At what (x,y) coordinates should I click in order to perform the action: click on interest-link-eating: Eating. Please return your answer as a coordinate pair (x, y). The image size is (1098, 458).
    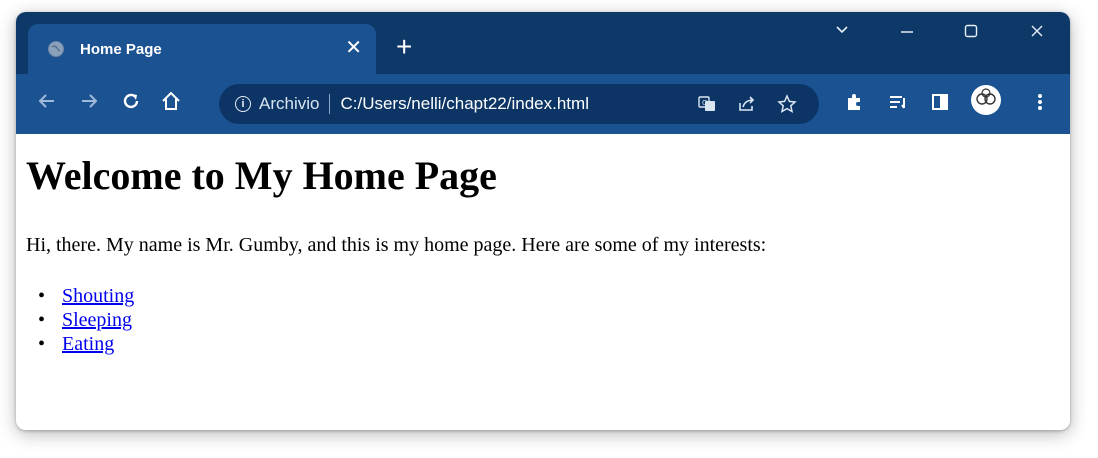
    Looking at the image, I should click on (88, 344).